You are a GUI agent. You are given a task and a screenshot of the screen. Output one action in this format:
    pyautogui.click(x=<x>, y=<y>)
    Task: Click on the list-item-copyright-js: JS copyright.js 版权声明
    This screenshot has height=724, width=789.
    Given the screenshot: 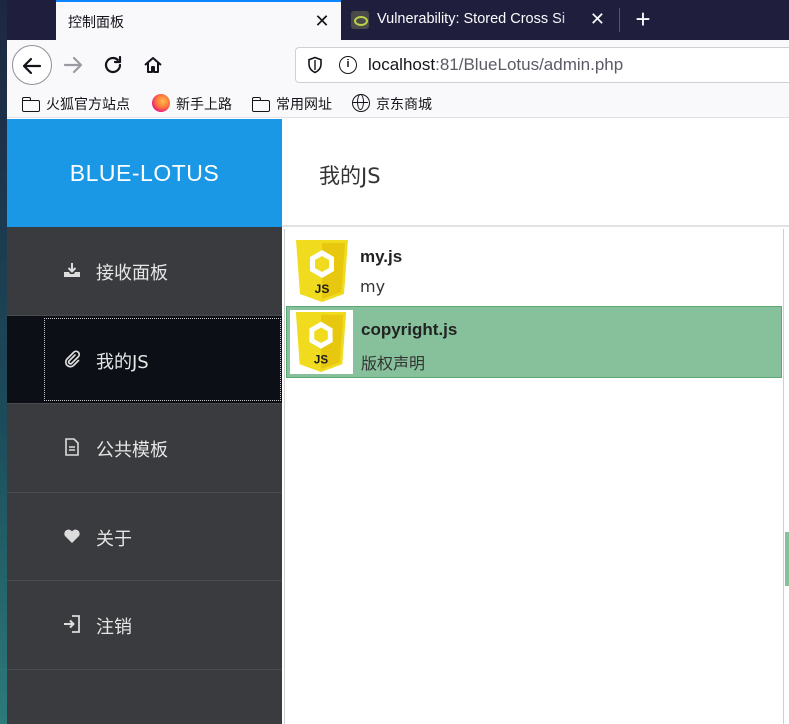 What is the action you would take?
    pyautogui.click(x=534, y=342)
    